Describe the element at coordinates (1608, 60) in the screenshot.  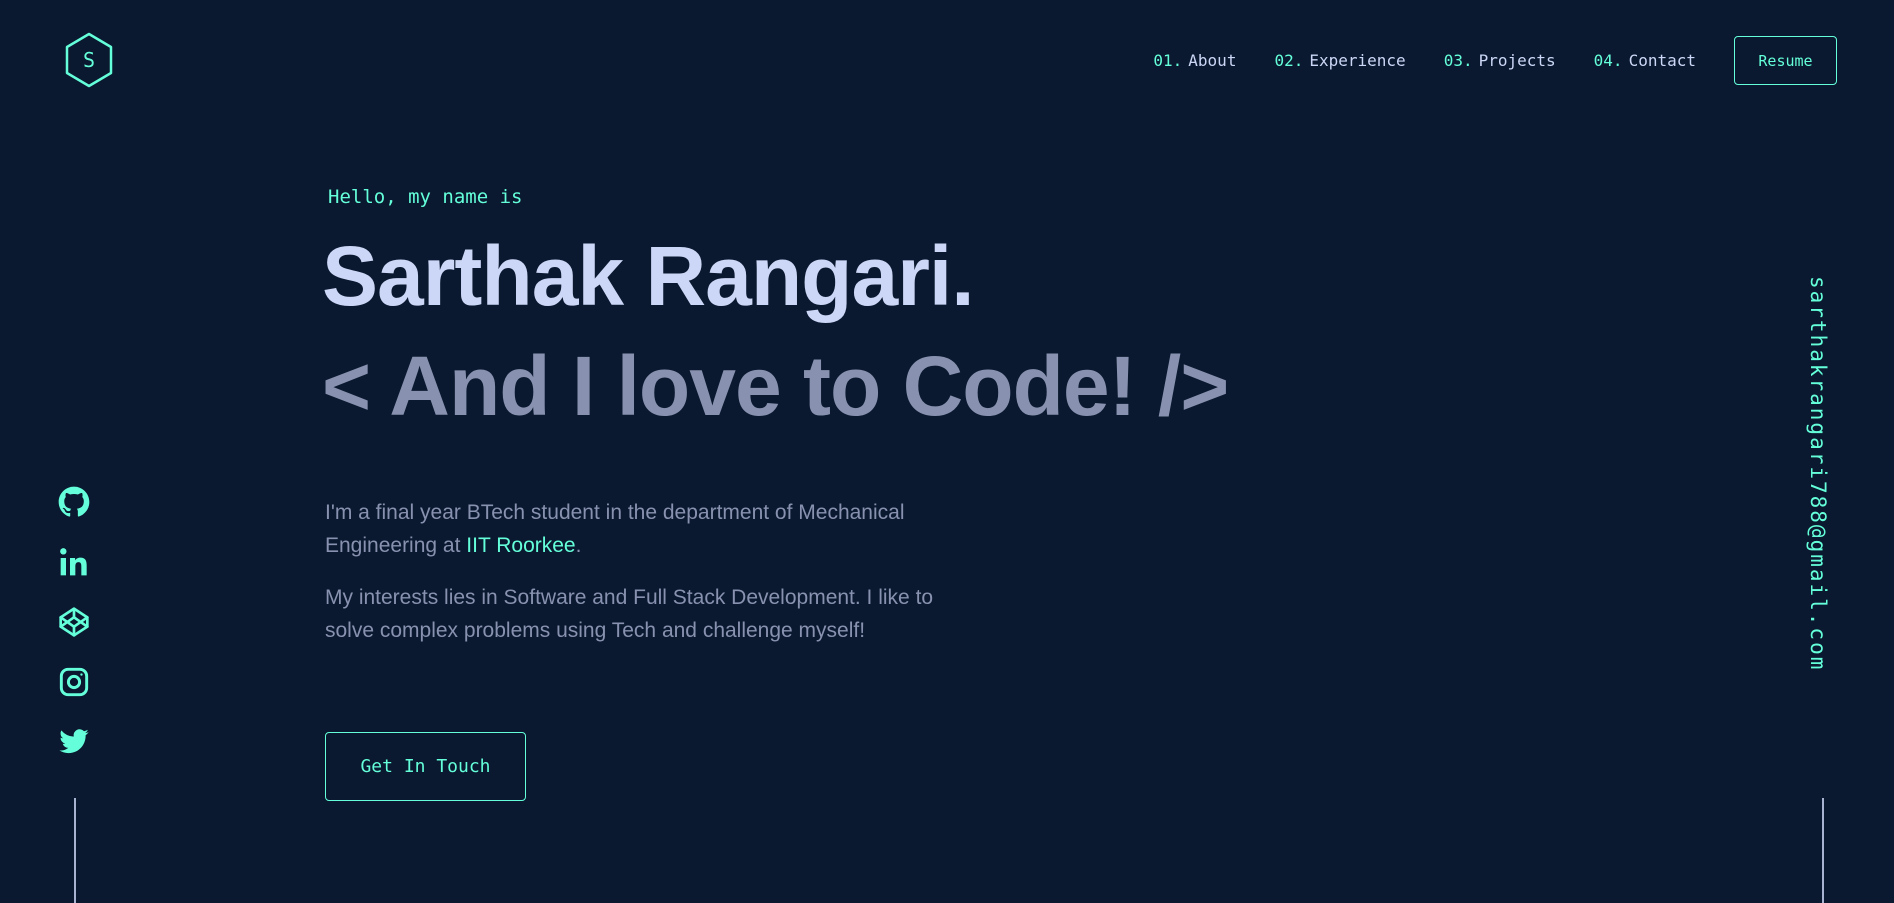
I see `nav-number: 04.` at that location.